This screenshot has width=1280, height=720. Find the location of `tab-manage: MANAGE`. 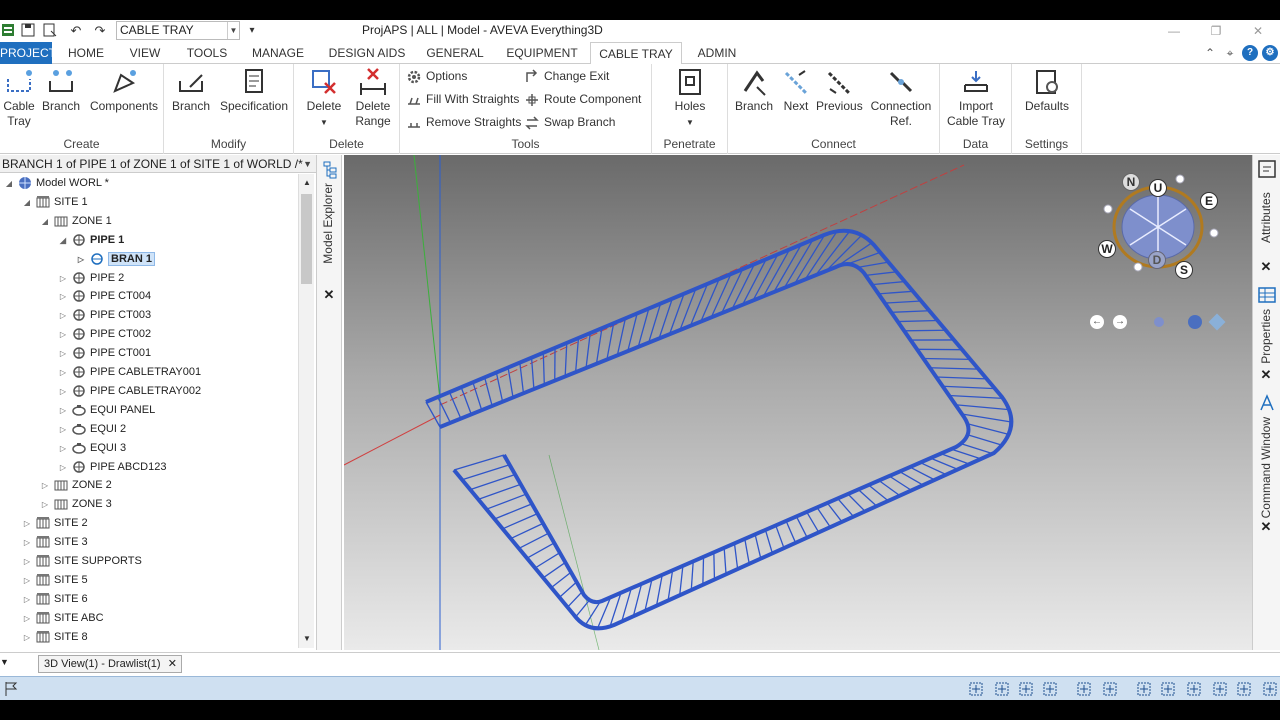

tab-manage: MANAGE is located at coordinates (278, 53).